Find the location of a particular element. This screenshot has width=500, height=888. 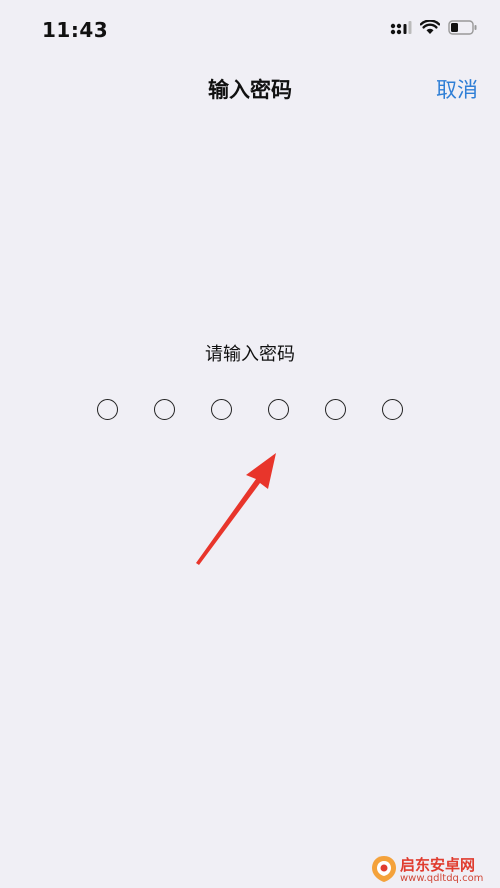

annotation-arrow is located at coordinates (236, 509).